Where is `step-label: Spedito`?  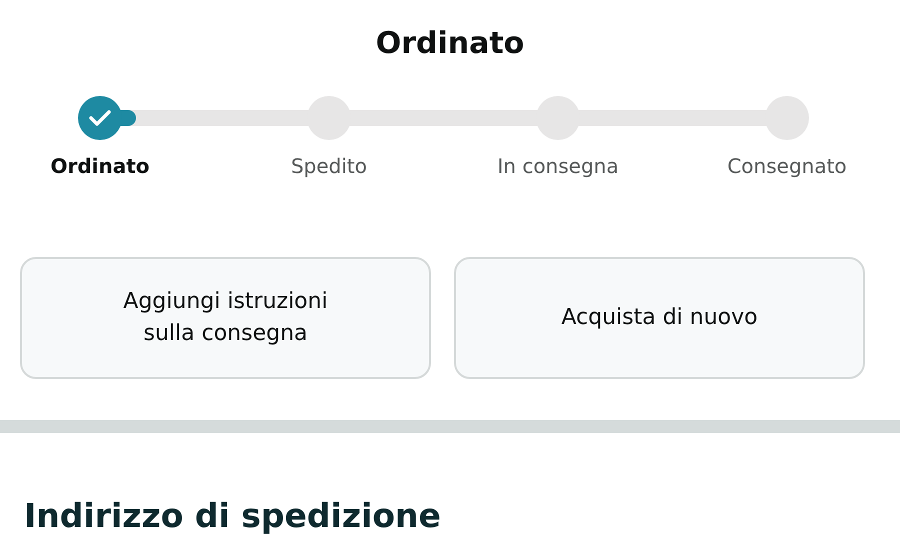
step-label: Spedito is located at coordinates (329, 166).